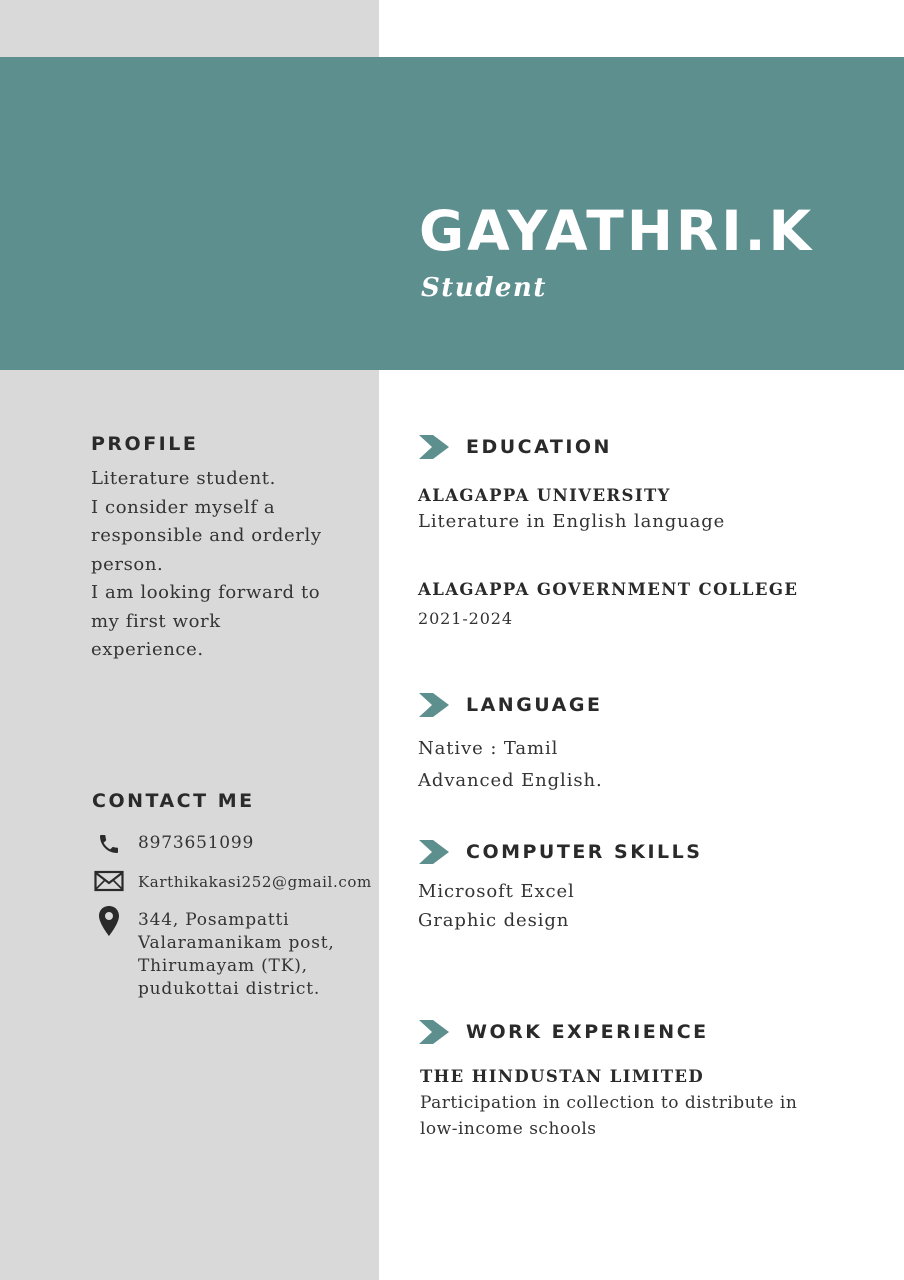 This screenshot has height=1280, width=904. Describe the element at coordinates (196, 843) in the screenshot. I see `phone-number: 8973651099` at that location.